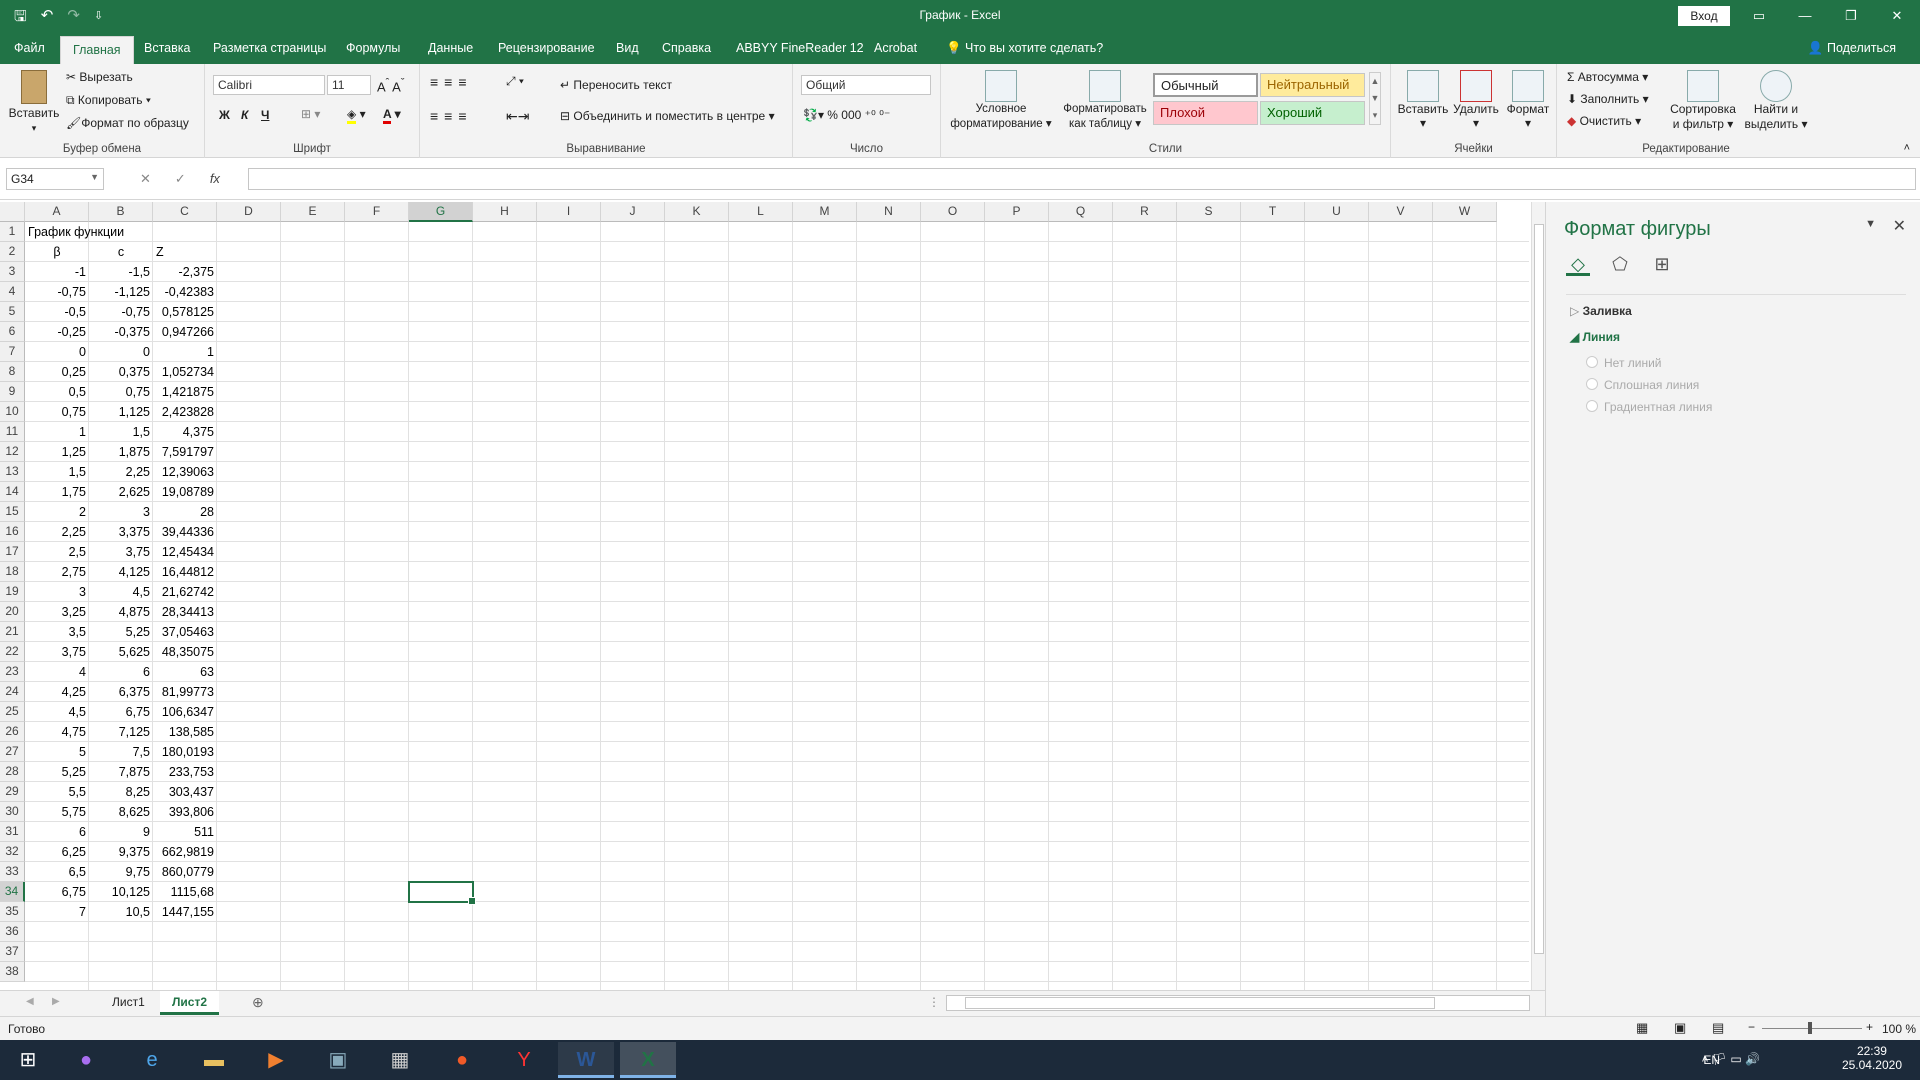 This screenshot has width=1920, height=1080. What do you see at coordinates (12, 692) in the screenshot?
I see `row-header-24: 24` at bounding box center [12, 692].